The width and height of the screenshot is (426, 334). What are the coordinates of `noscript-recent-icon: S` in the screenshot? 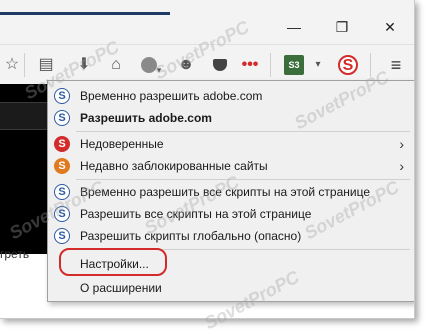 It's located at (62, 166).